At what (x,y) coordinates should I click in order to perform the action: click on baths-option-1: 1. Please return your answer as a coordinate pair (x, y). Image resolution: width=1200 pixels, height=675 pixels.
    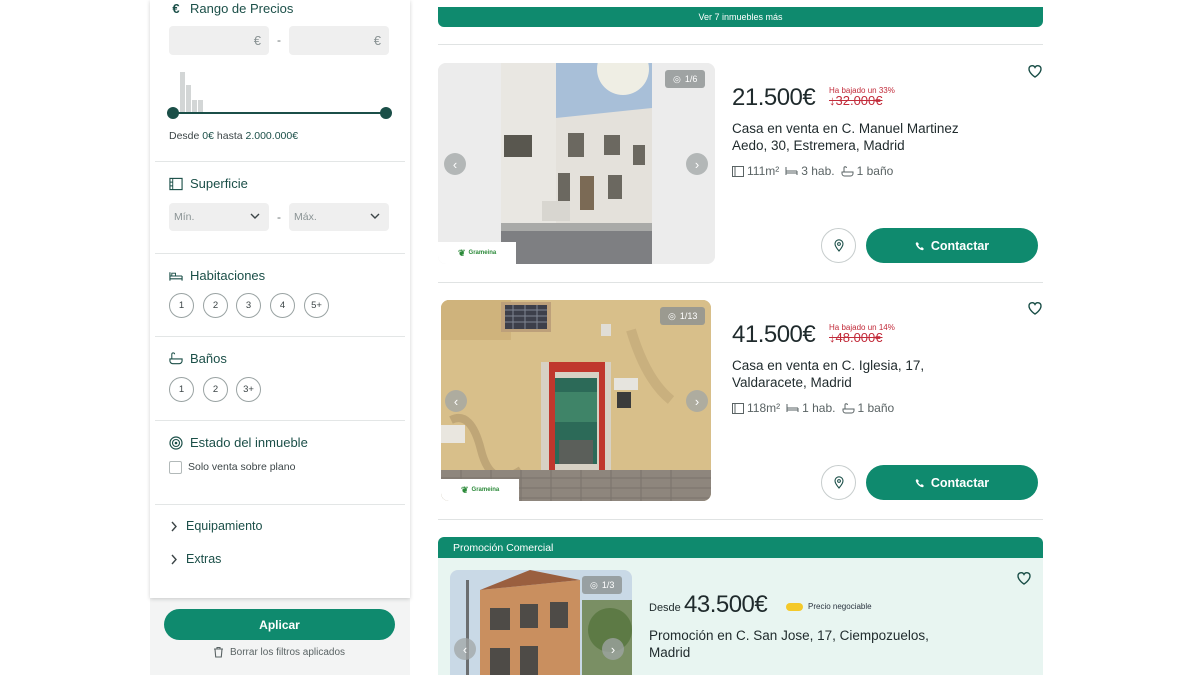
    Looking at the image, I should click on (181, 389).